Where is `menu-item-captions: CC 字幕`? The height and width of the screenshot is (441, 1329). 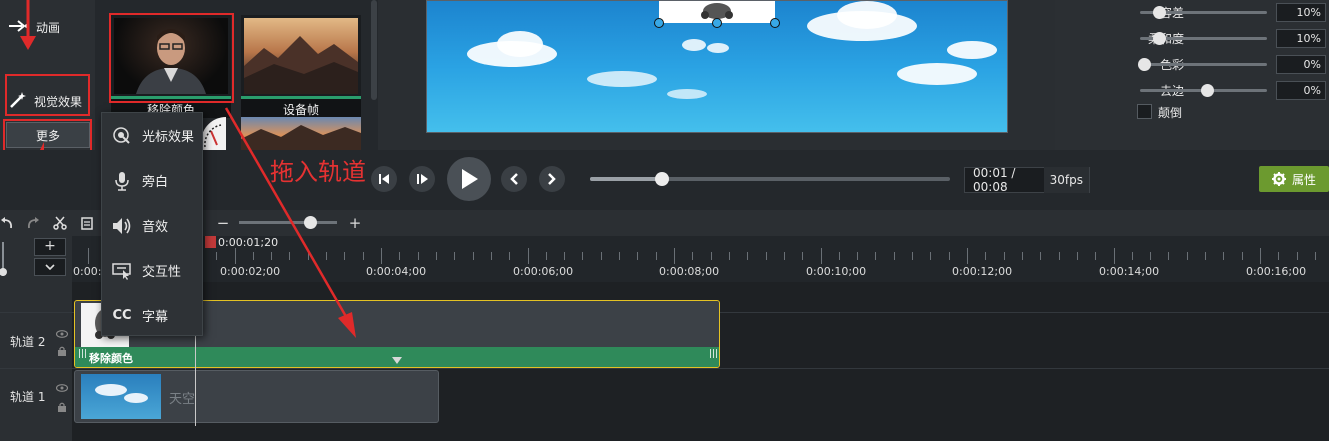
menu-item-captions: CC 字幕 is located at coordinates (152, 315).